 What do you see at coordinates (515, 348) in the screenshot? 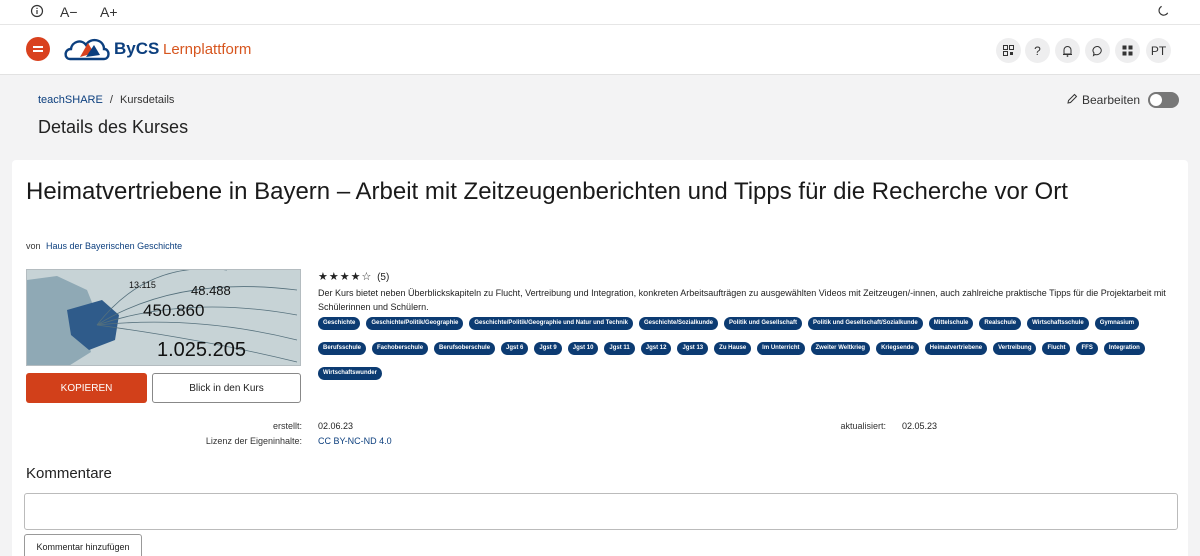
I see `course-tag: Jgst 6` at bounding box center [515, 348].